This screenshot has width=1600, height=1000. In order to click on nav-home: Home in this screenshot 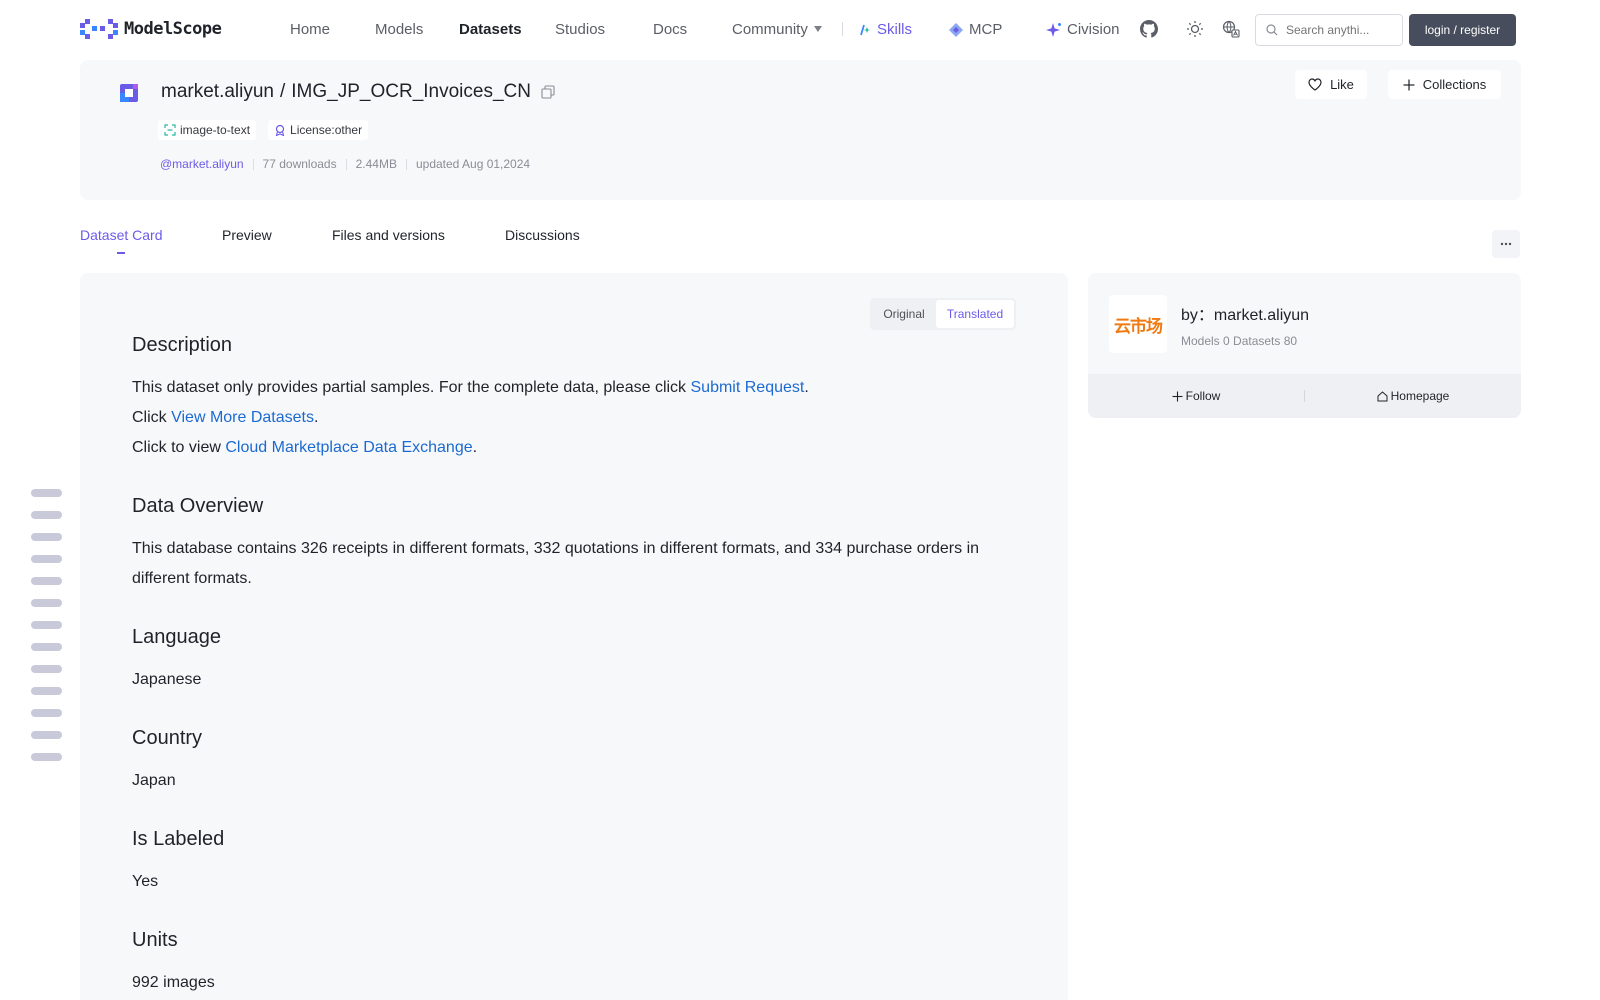, I will do `click(310, 29)`.